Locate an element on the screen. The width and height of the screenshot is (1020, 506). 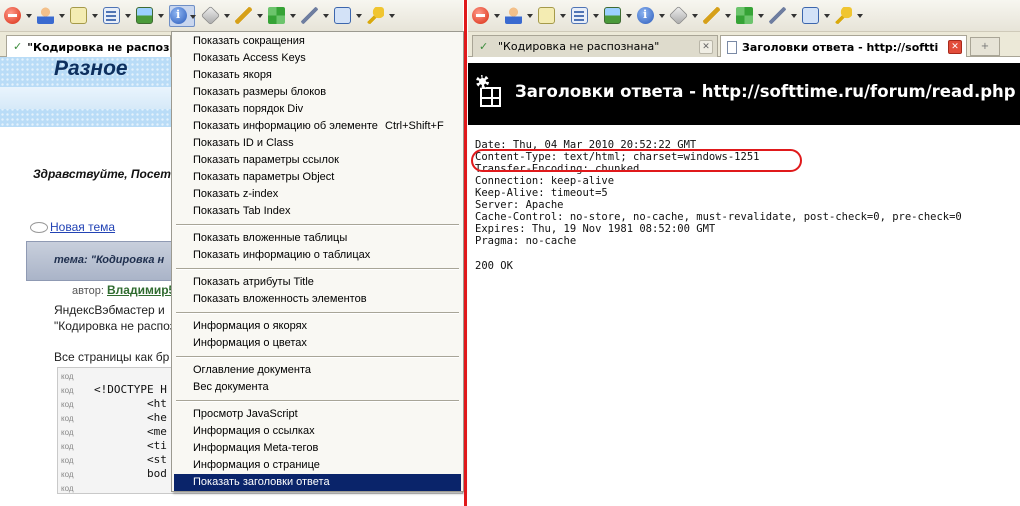
new-topic-label: Новая тема is located at coordinates (82, 227).